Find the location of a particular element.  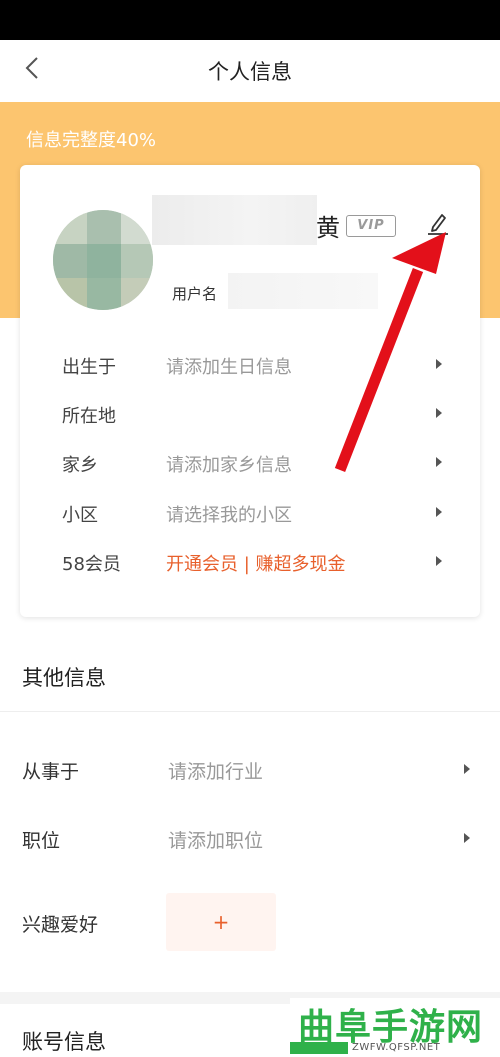

row-label: 职位 is located at coordinates (41, 841).